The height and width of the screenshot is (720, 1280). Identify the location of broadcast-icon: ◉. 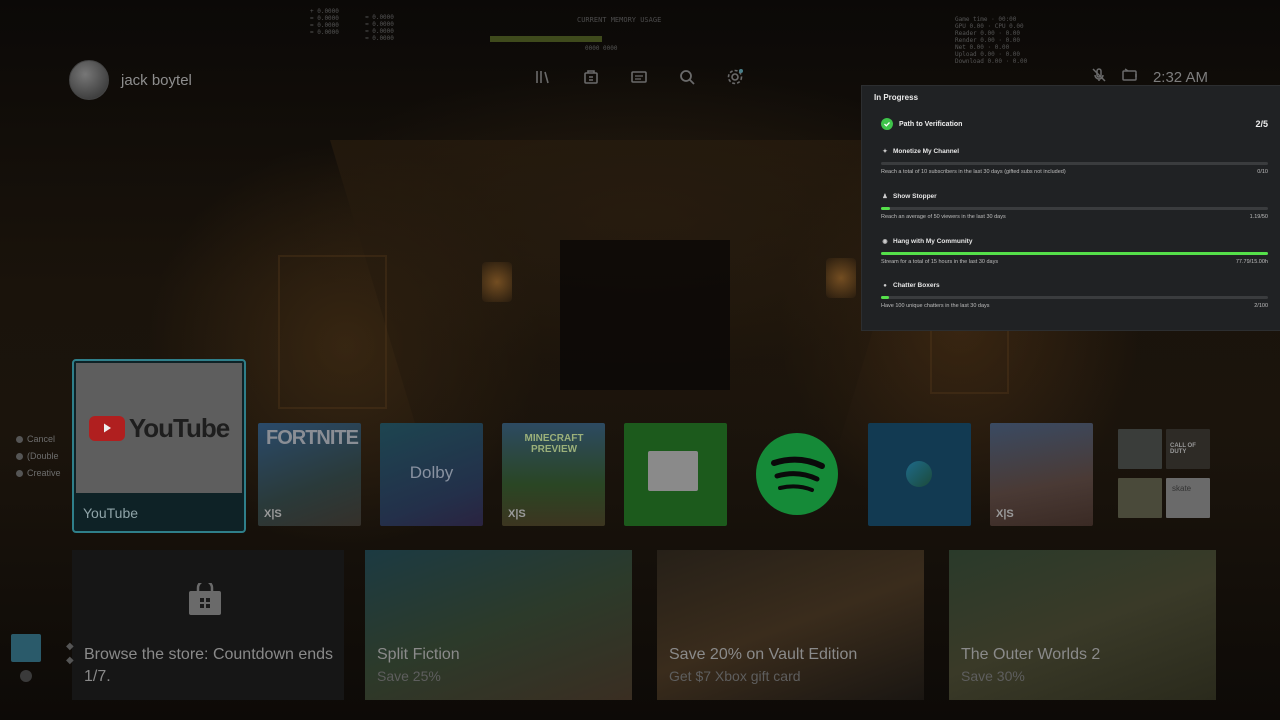
(885, 242).